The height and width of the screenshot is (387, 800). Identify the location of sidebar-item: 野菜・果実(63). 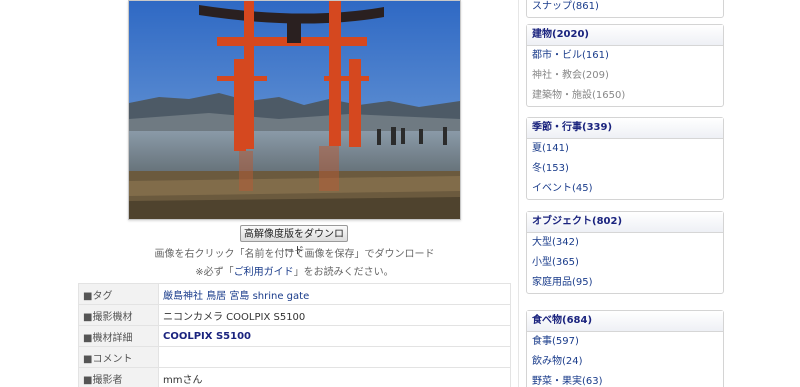
(625, 379).